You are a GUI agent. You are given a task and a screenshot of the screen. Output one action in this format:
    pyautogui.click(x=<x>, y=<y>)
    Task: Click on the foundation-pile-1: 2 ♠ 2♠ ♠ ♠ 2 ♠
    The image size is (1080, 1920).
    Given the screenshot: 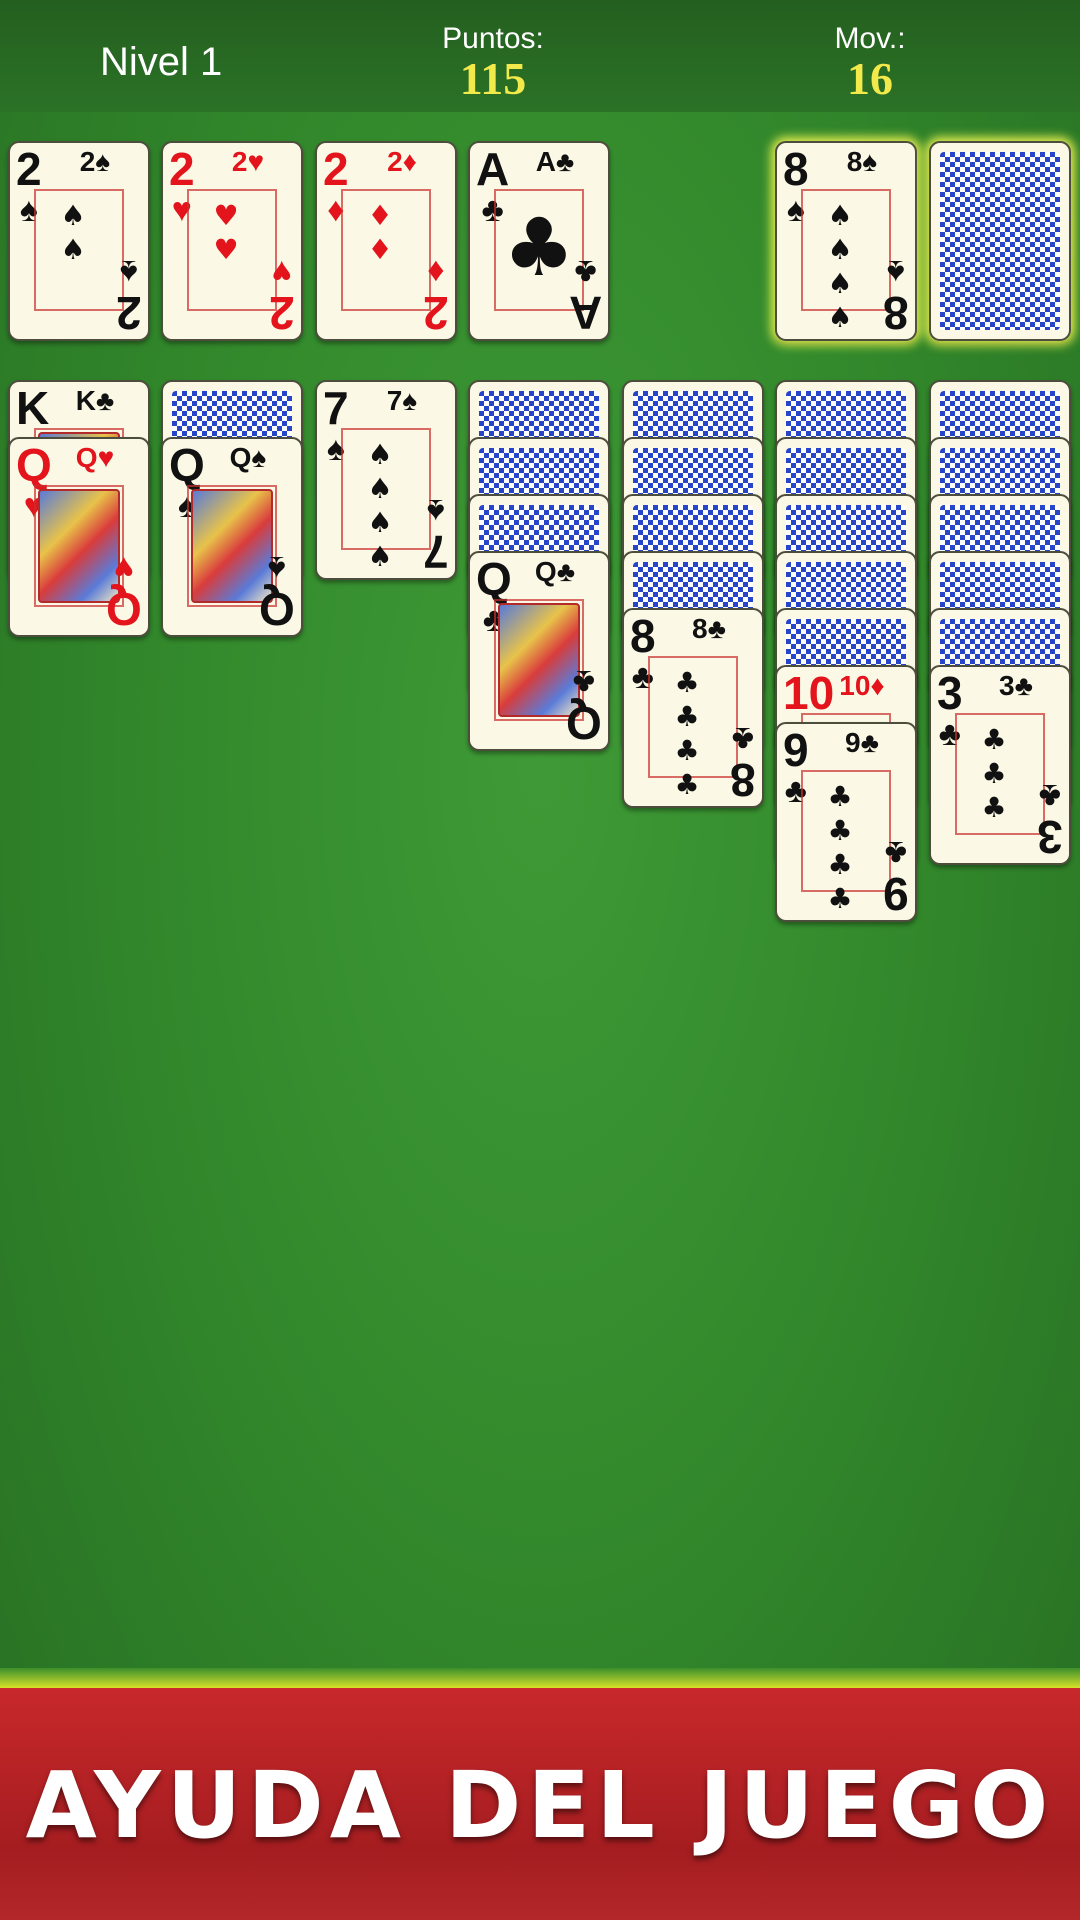 What is the action you would take?
    pyautogui.click(x=79, y=241)
    